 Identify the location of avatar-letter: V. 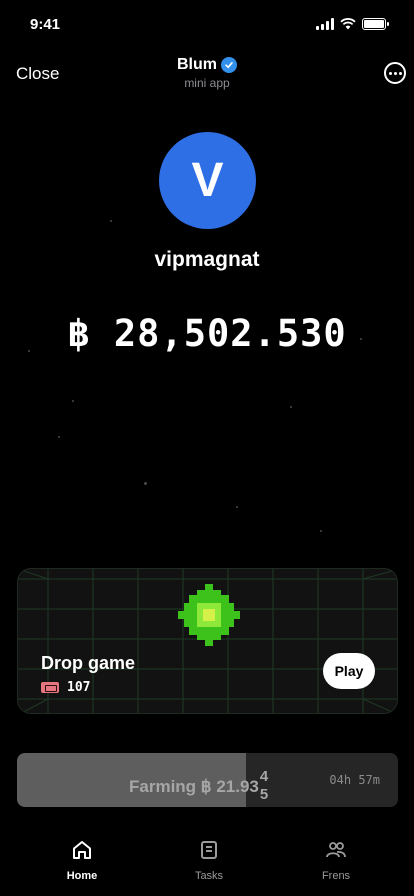
(207, 180).